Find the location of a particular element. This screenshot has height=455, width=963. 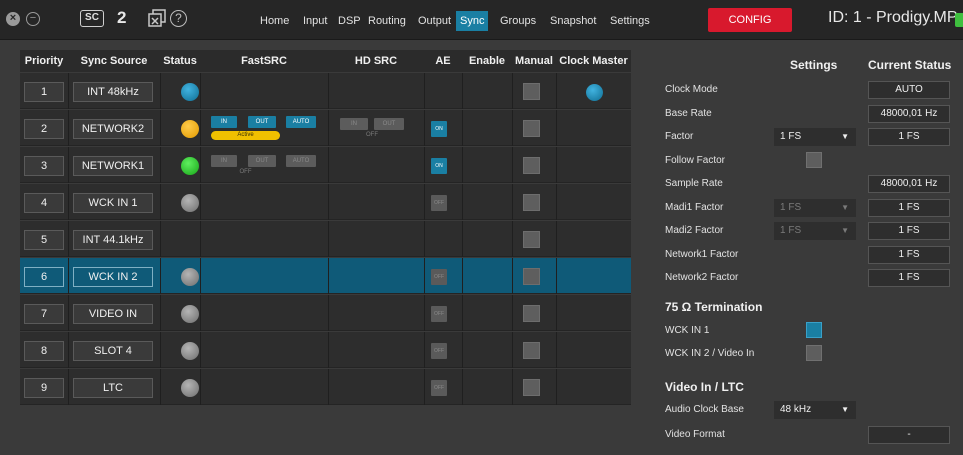

sync-source-button: NETWORK2 is located at coordinates (113, 129).